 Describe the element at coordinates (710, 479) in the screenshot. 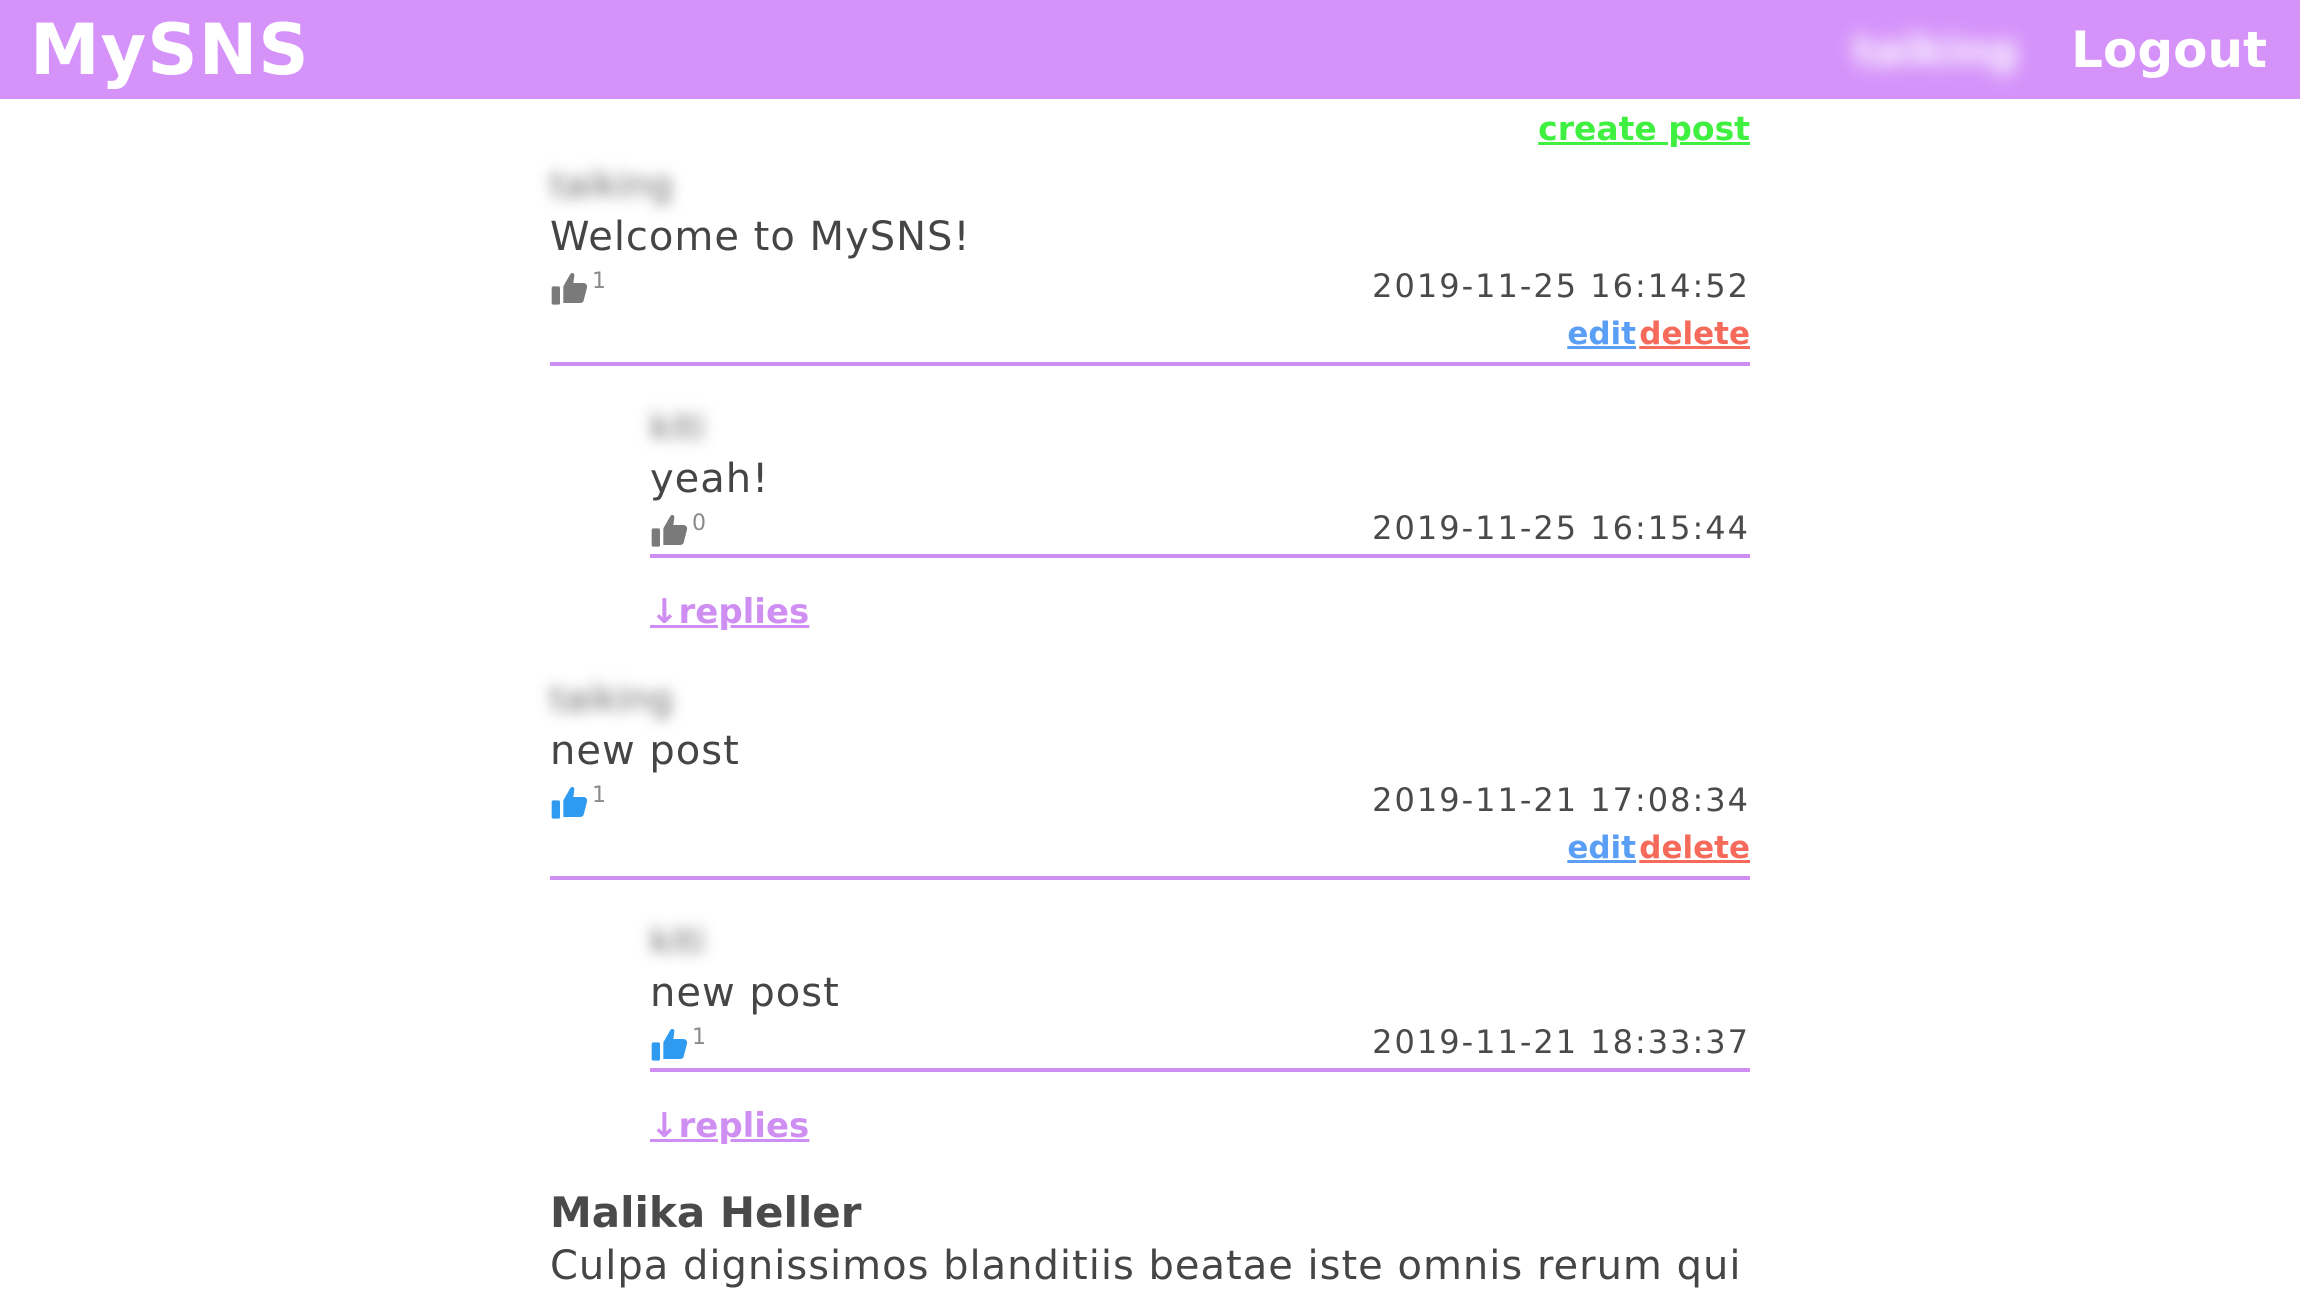

I see `reply-content: yeah!` at that location.